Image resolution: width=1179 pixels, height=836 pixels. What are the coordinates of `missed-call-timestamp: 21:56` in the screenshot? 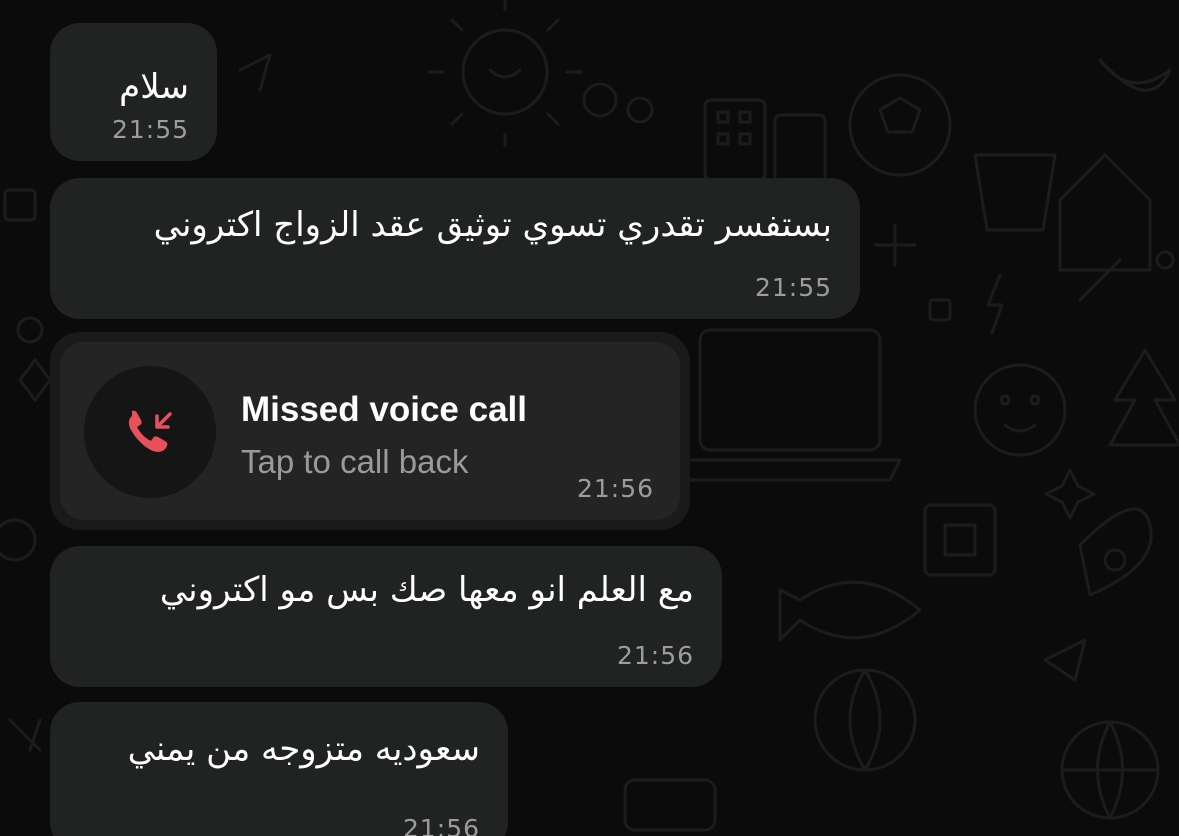 It's located at (615, 488).